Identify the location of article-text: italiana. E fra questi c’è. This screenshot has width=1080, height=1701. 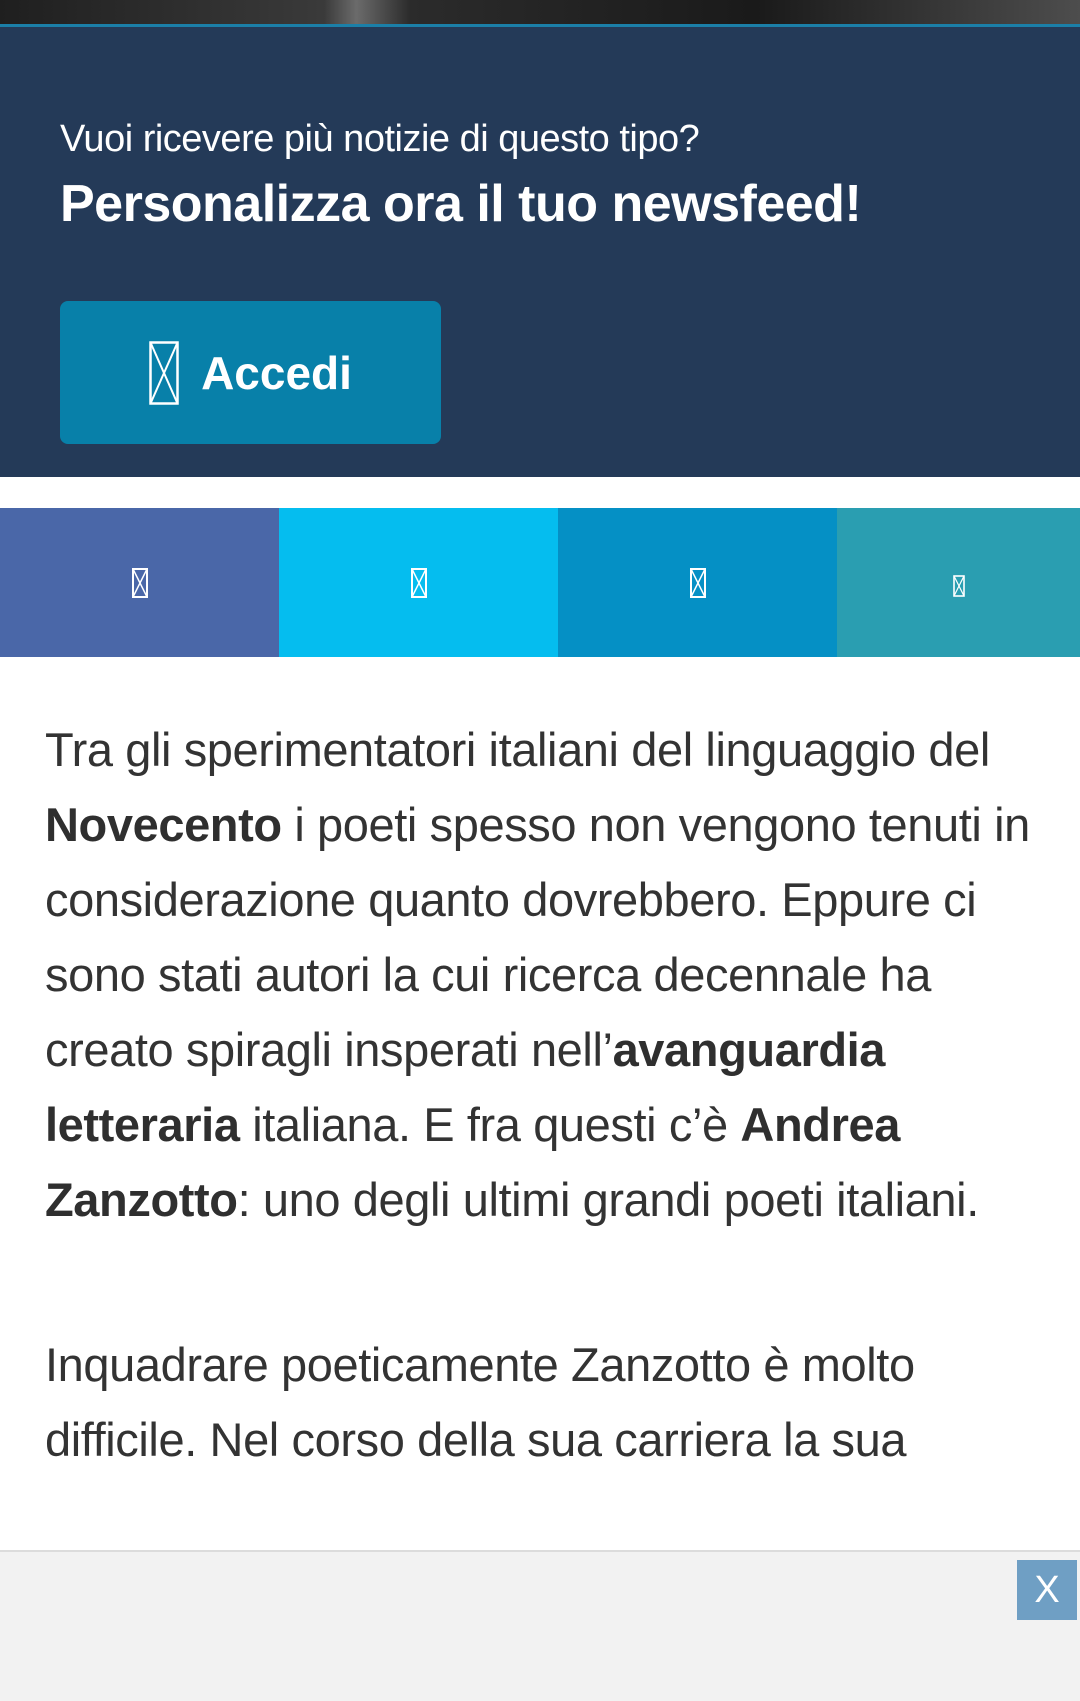
(490, 1124).